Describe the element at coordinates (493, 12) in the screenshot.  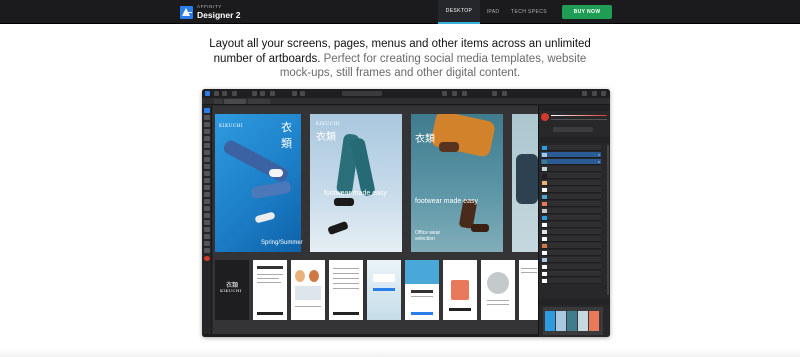
I see `tab-ipad: IPAD` at that location.